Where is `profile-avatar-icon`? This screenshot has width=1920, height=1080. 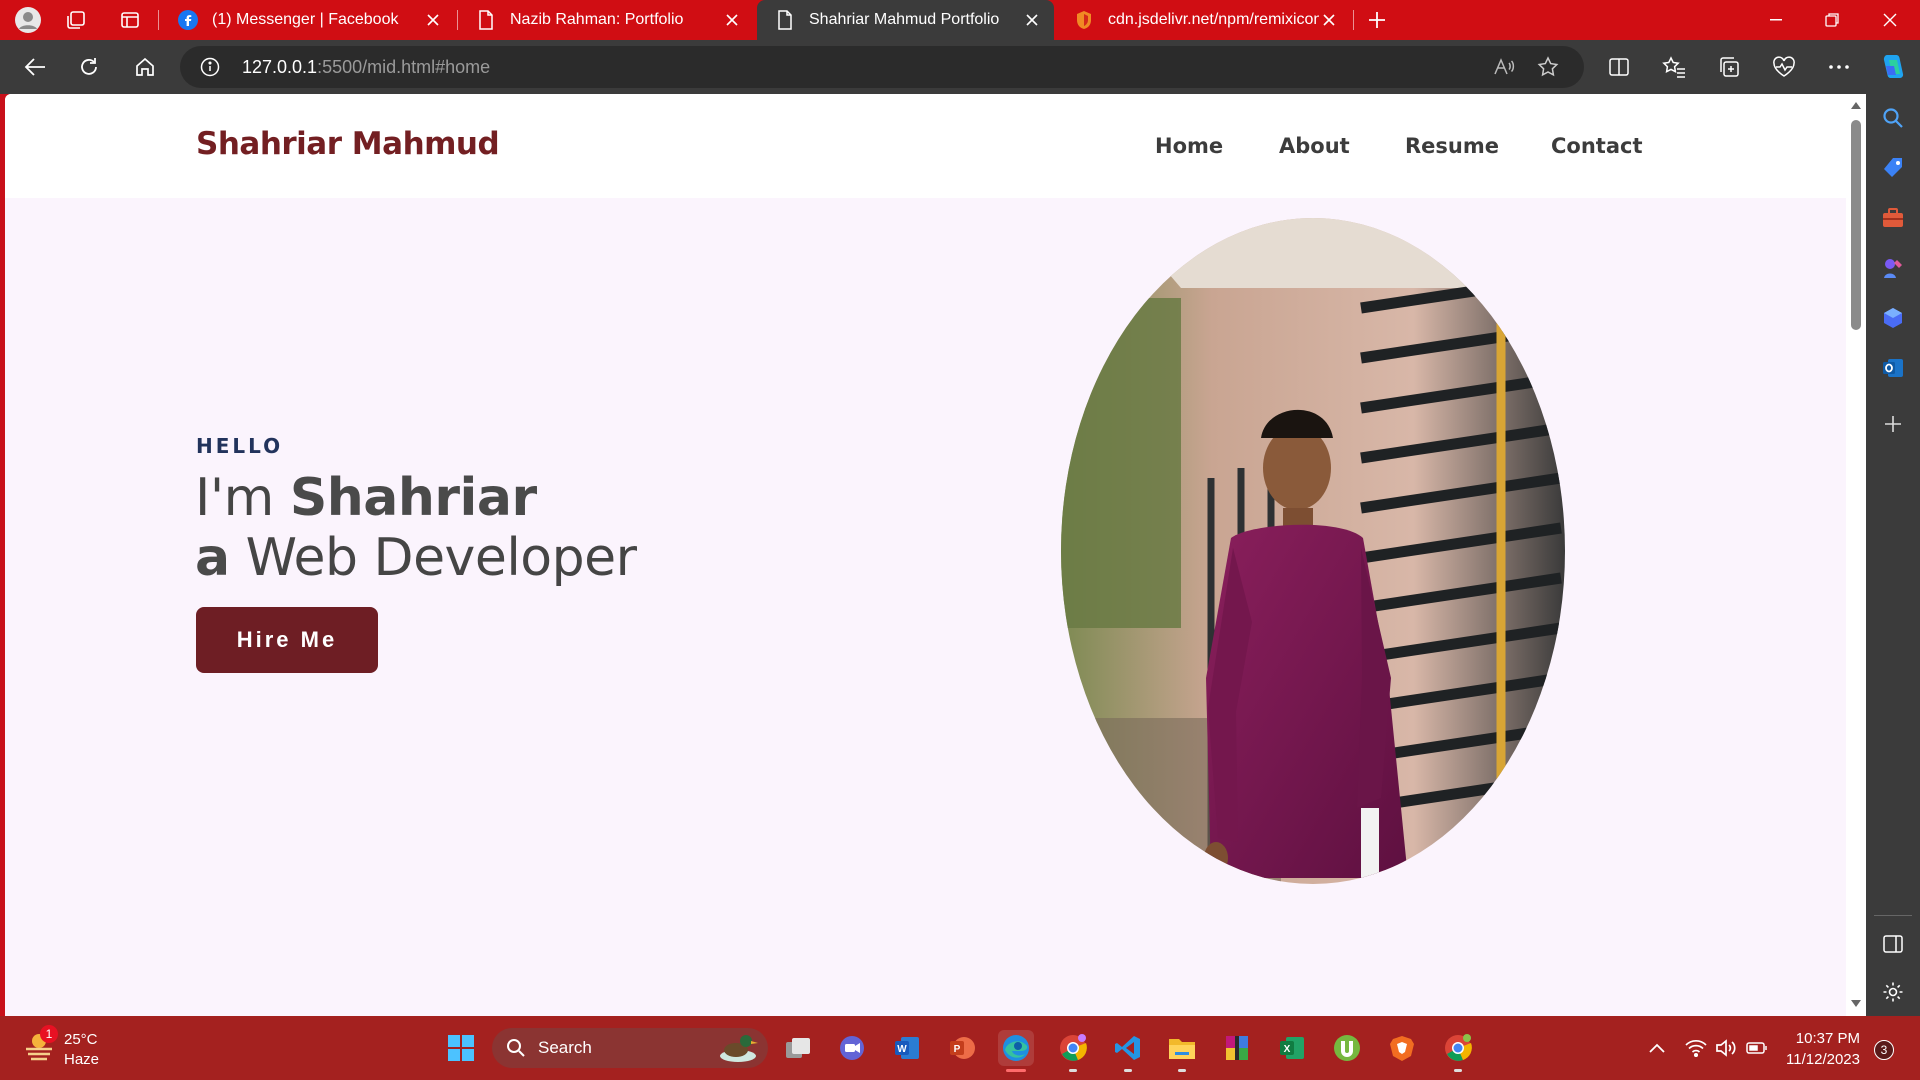
profile-avatar-icon is located at coordinates (28, 20).